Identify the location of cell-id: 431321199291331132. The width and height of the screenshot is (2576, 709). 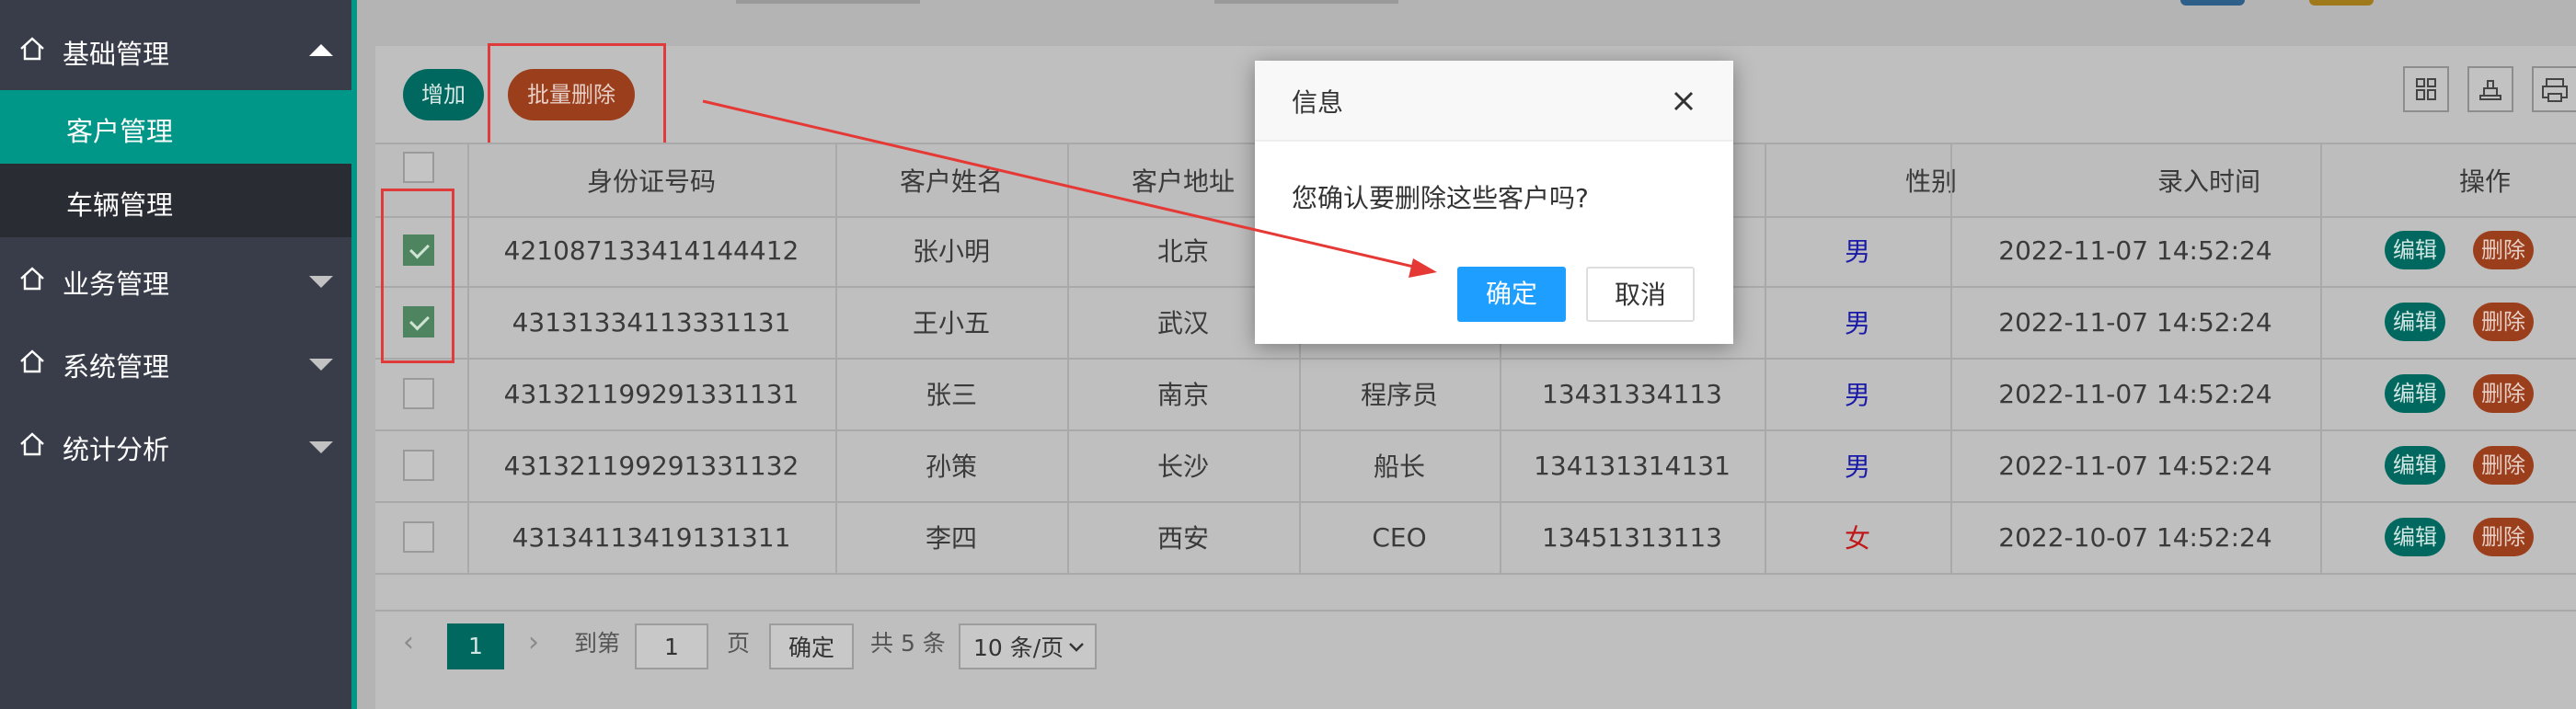
(651, 466).